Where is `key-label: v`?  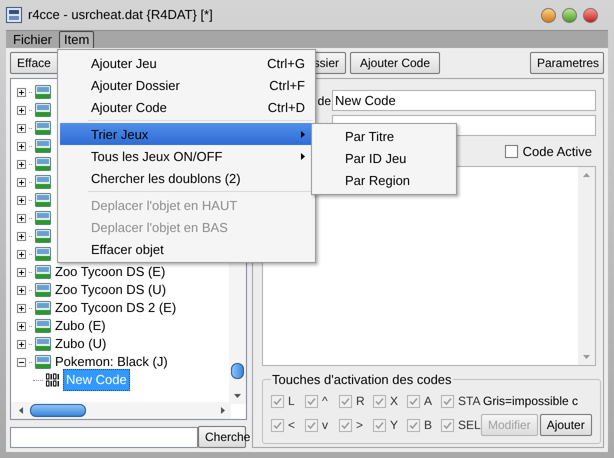
key-label: v is located at coordinates (325, 425).